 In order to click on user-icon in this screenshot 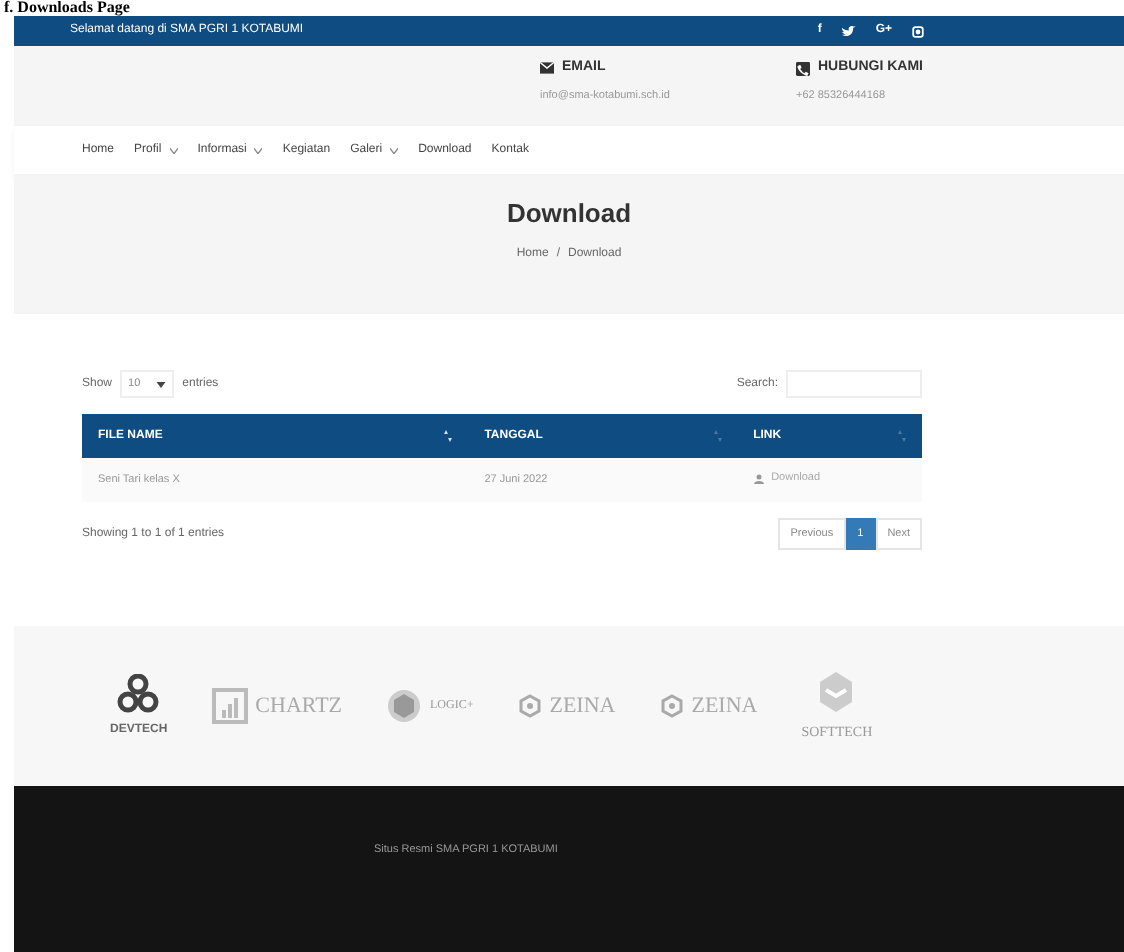, I will do `click(758, 478)`.